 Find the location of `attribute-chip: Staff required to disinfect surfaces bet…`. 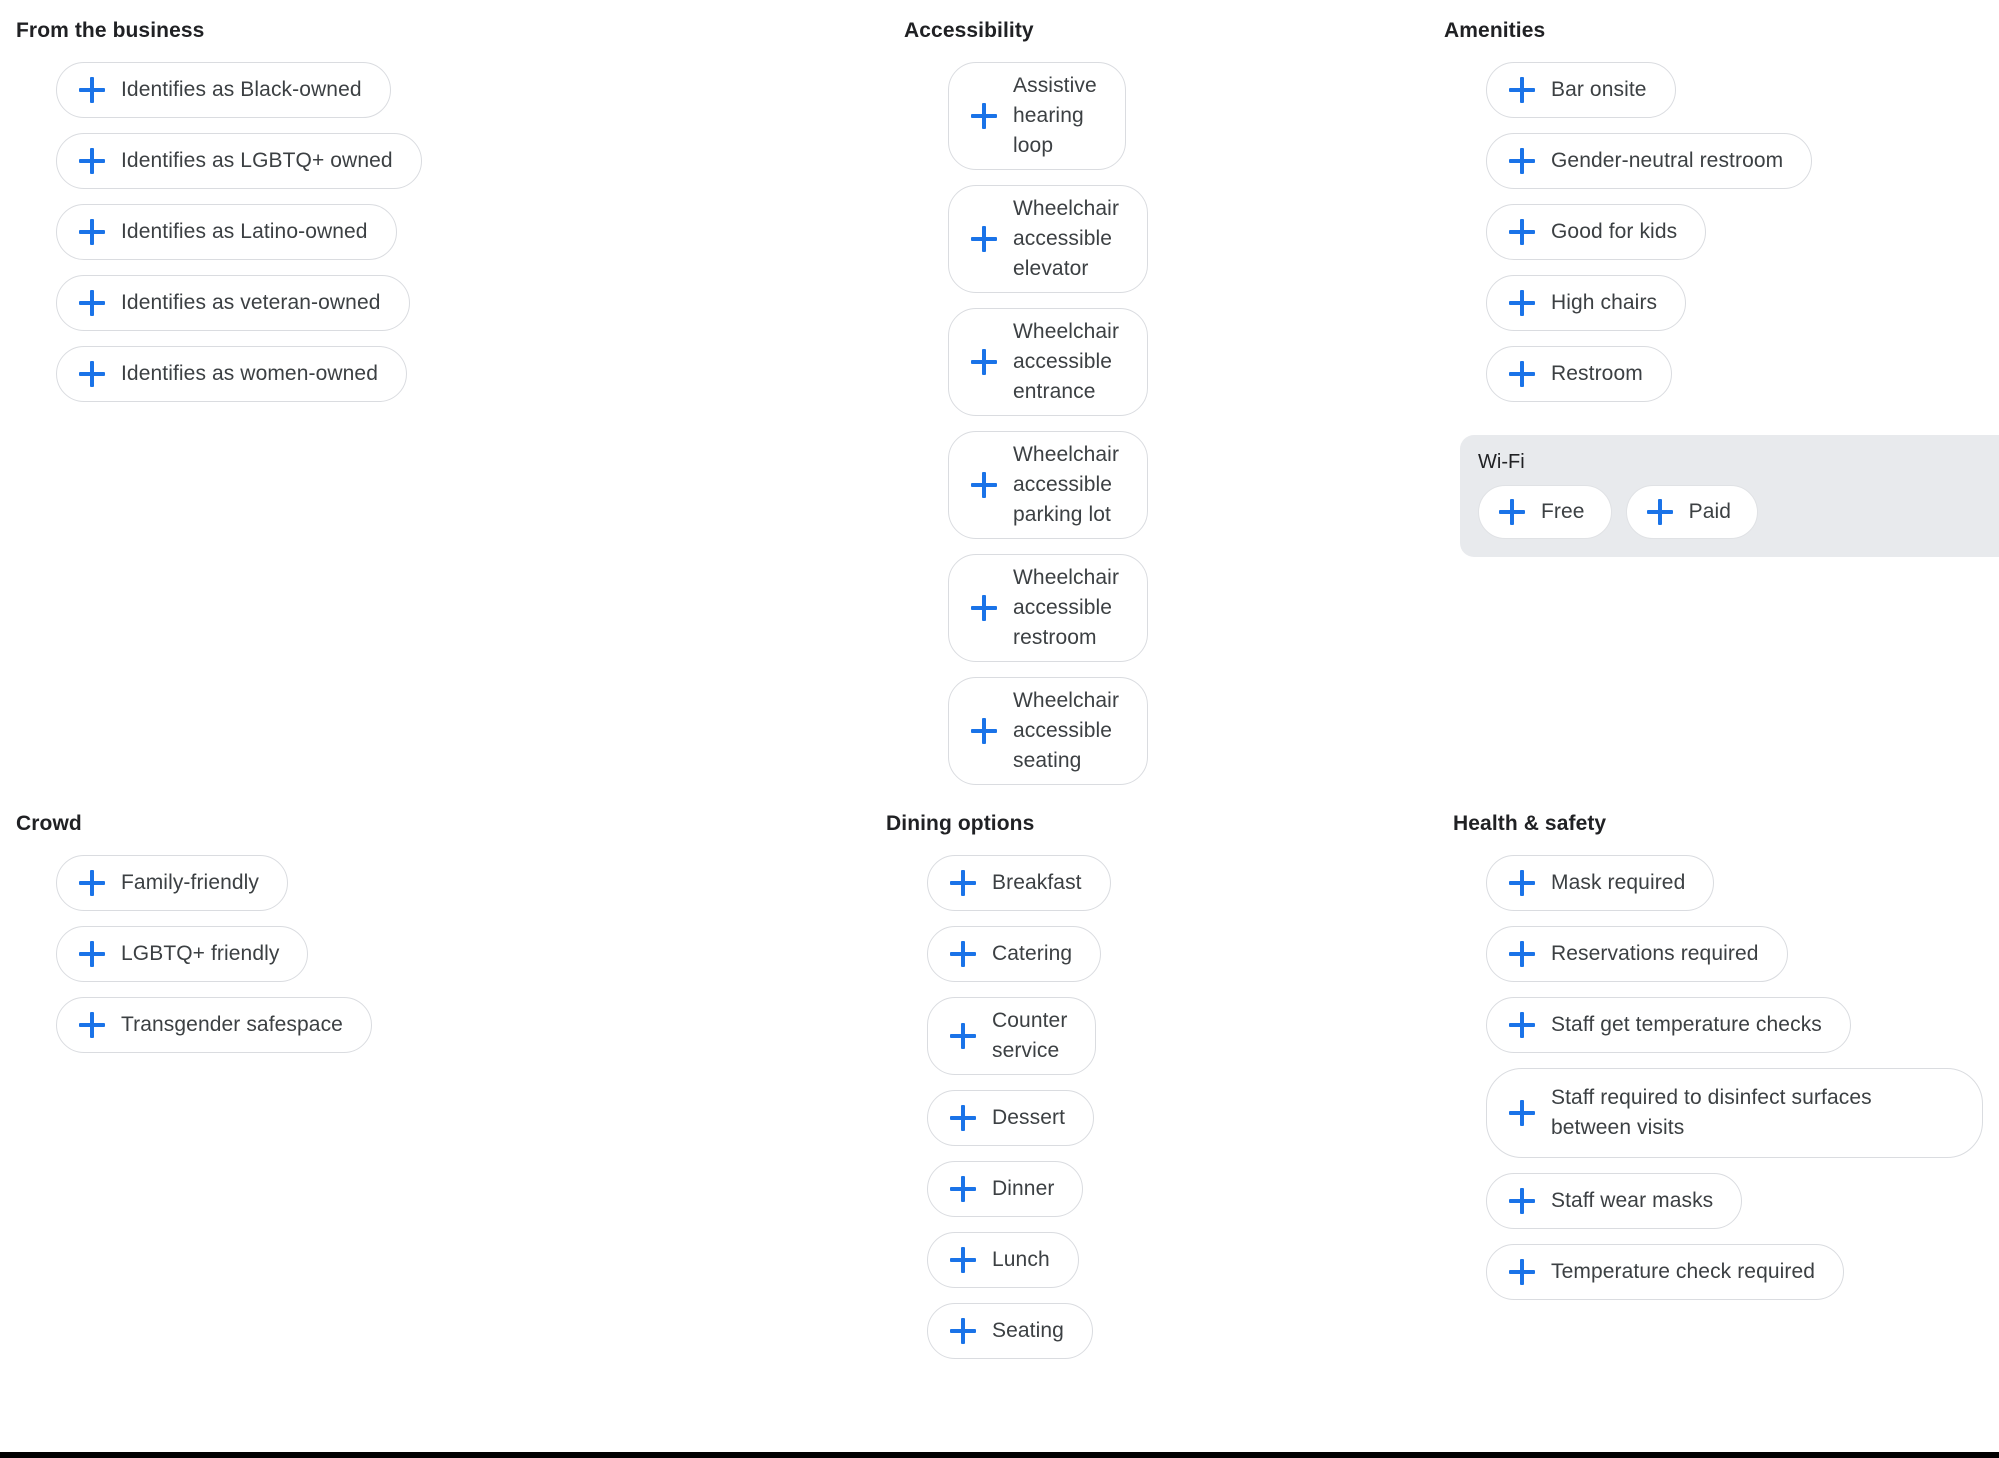

attribute-chip: Staff required to disinfect surfaces bet… is located at coordinates (1734, 1113).